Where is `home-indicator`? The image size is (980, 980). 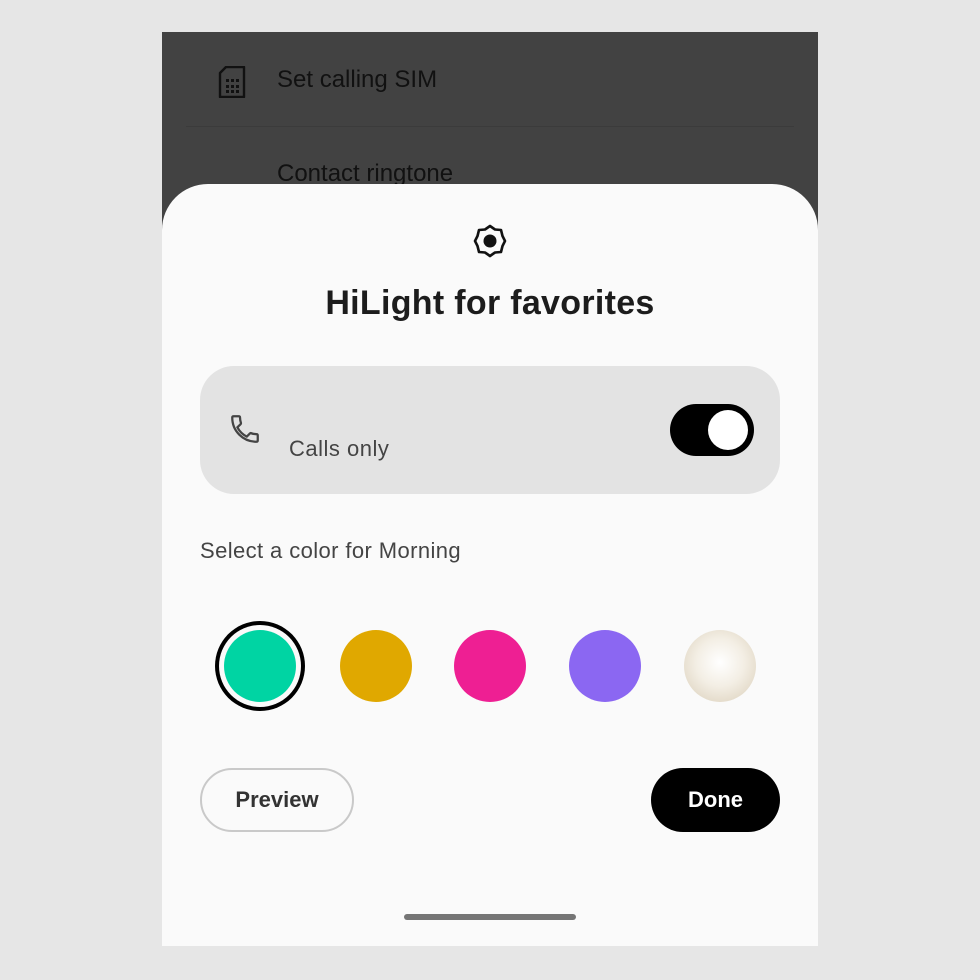
home-indicator is located at coordinates (490, 917).